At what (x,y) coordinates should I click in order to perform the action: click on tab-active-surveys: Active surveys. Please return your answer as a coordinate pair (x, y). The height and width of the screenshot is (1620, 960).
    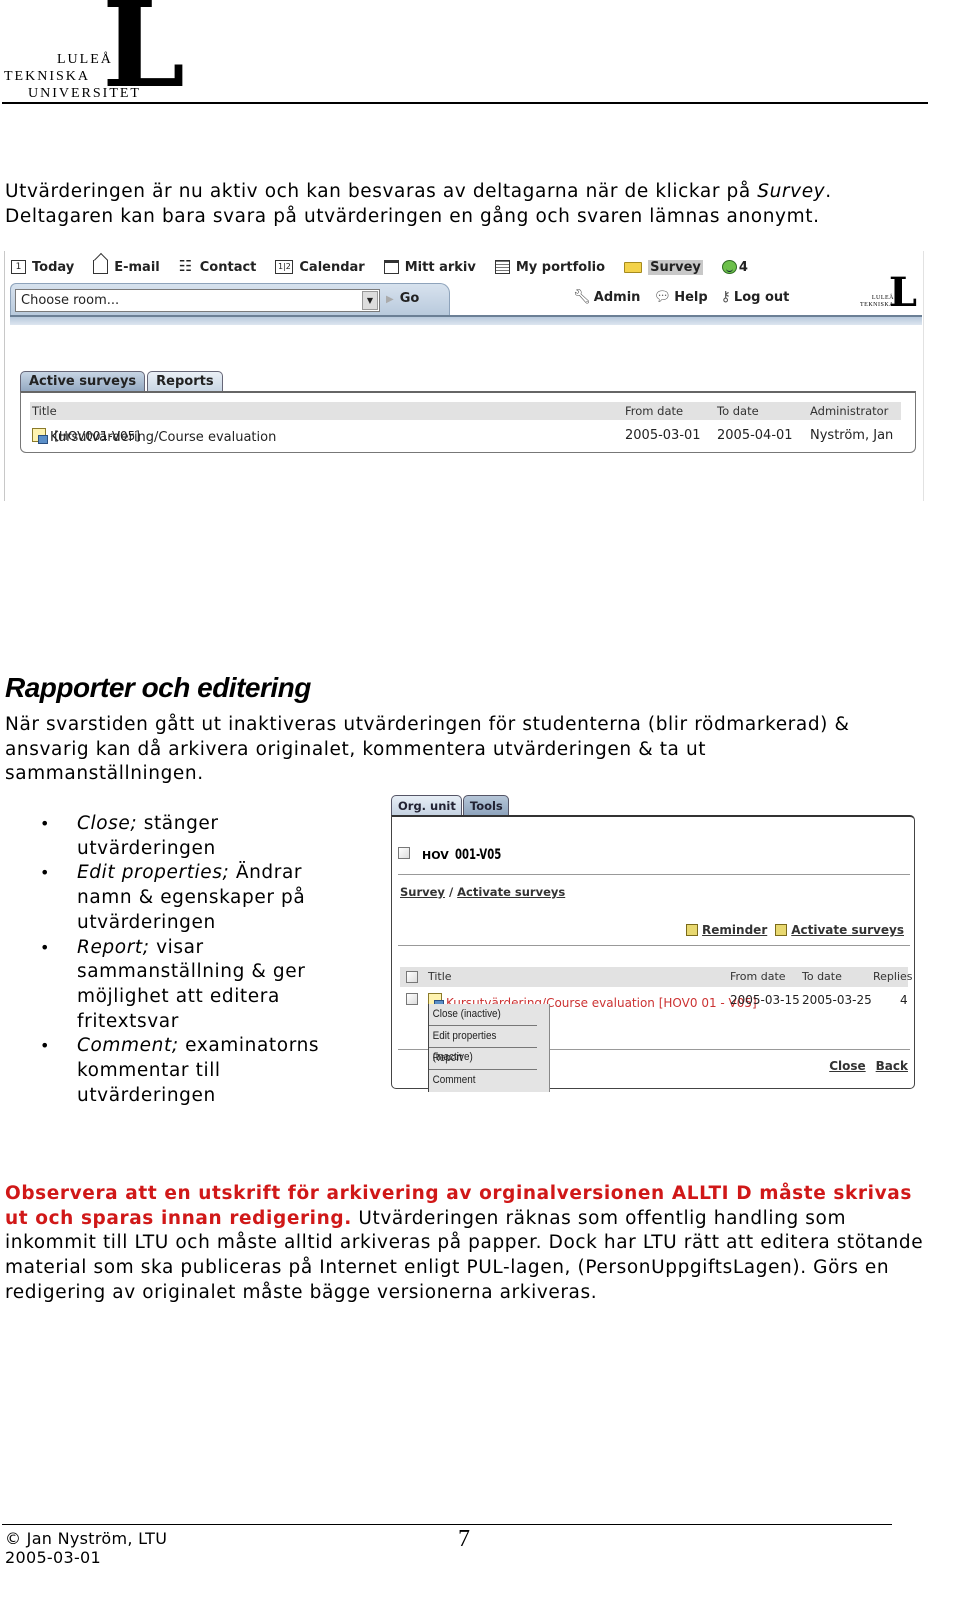
    Looking at the image, I should click on (83, 381).